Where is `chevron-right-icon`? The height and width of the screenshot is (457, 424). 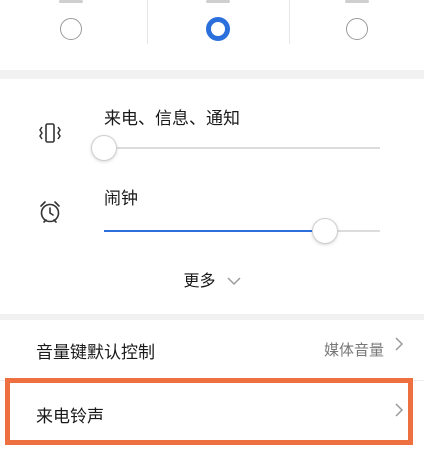
chevron-right-icon is located at coordinates (399, 344).